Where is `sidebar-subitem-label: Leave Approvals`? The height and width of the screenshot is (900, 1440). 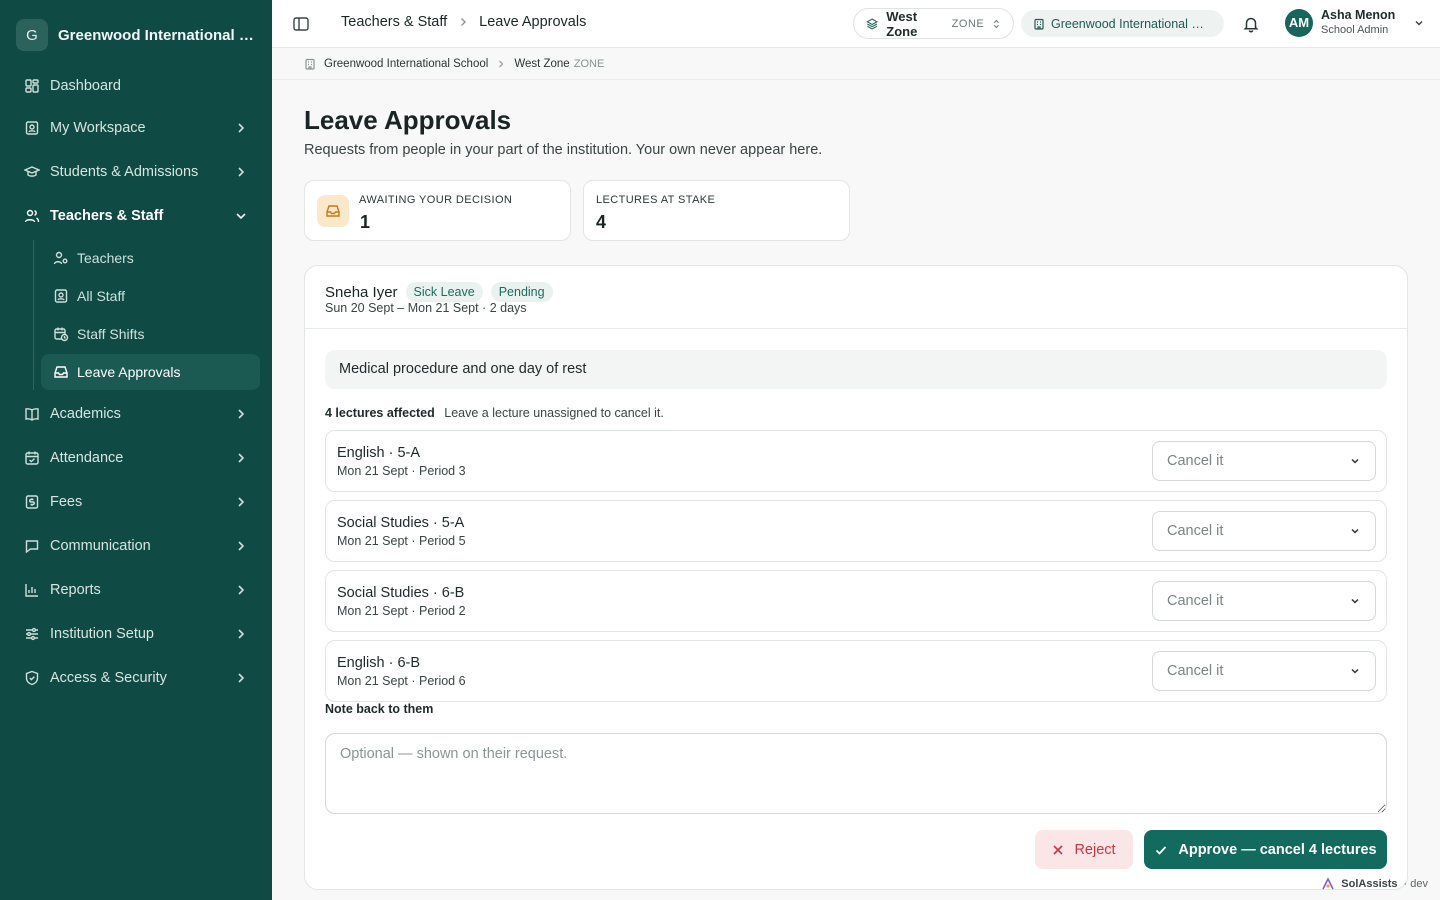
sidebar-subitem-label: Leave Approvals is located at coordinates (129, 372).